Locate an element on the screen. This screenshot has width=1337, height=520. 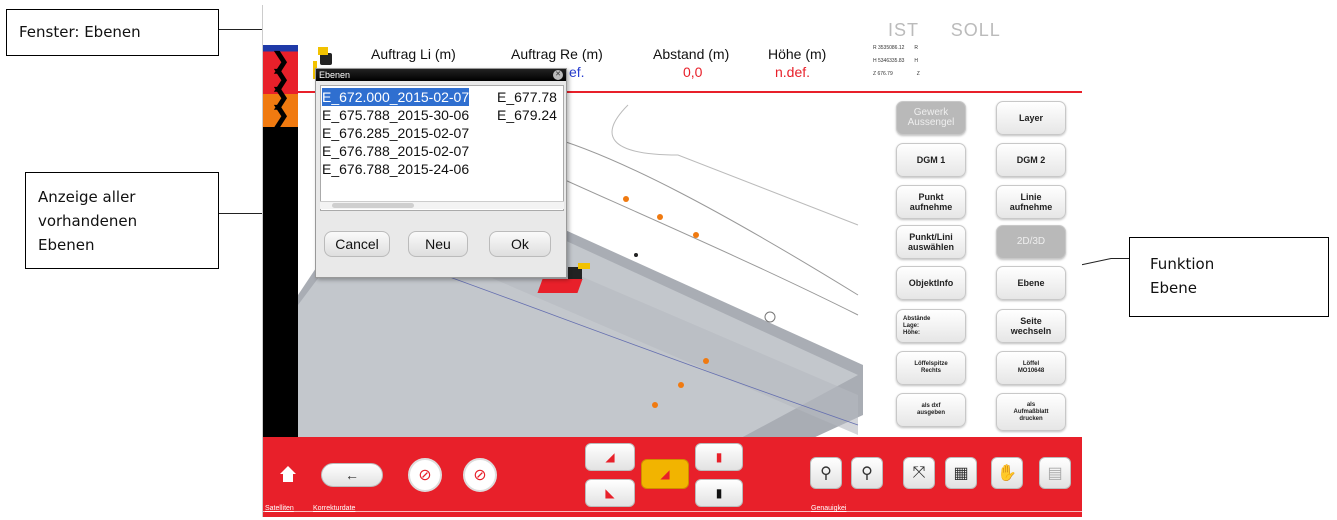
callout-fenster-text: Fenster: Ebenen is located at coordinates (80, 32).